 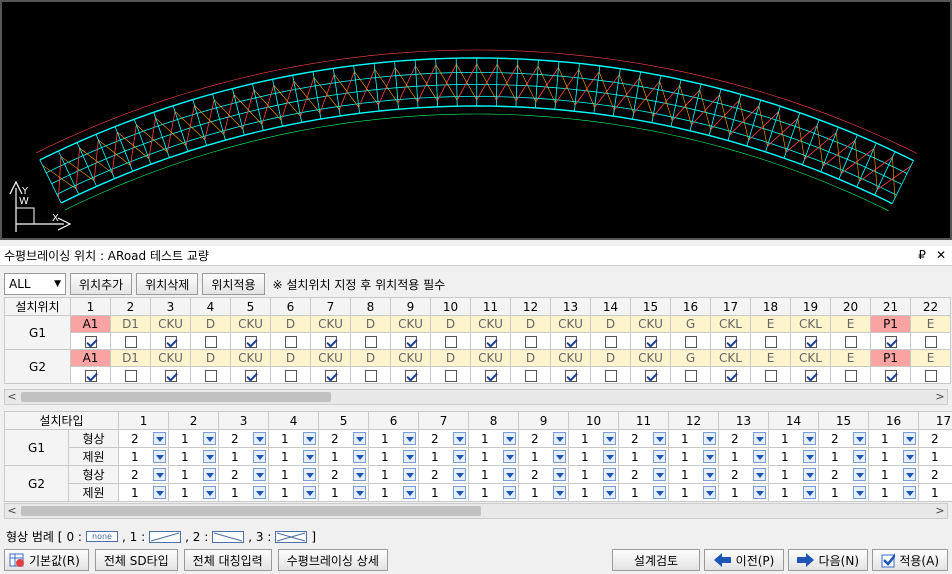 I want to click on scroll-thumb, so click(x=251, y=511).